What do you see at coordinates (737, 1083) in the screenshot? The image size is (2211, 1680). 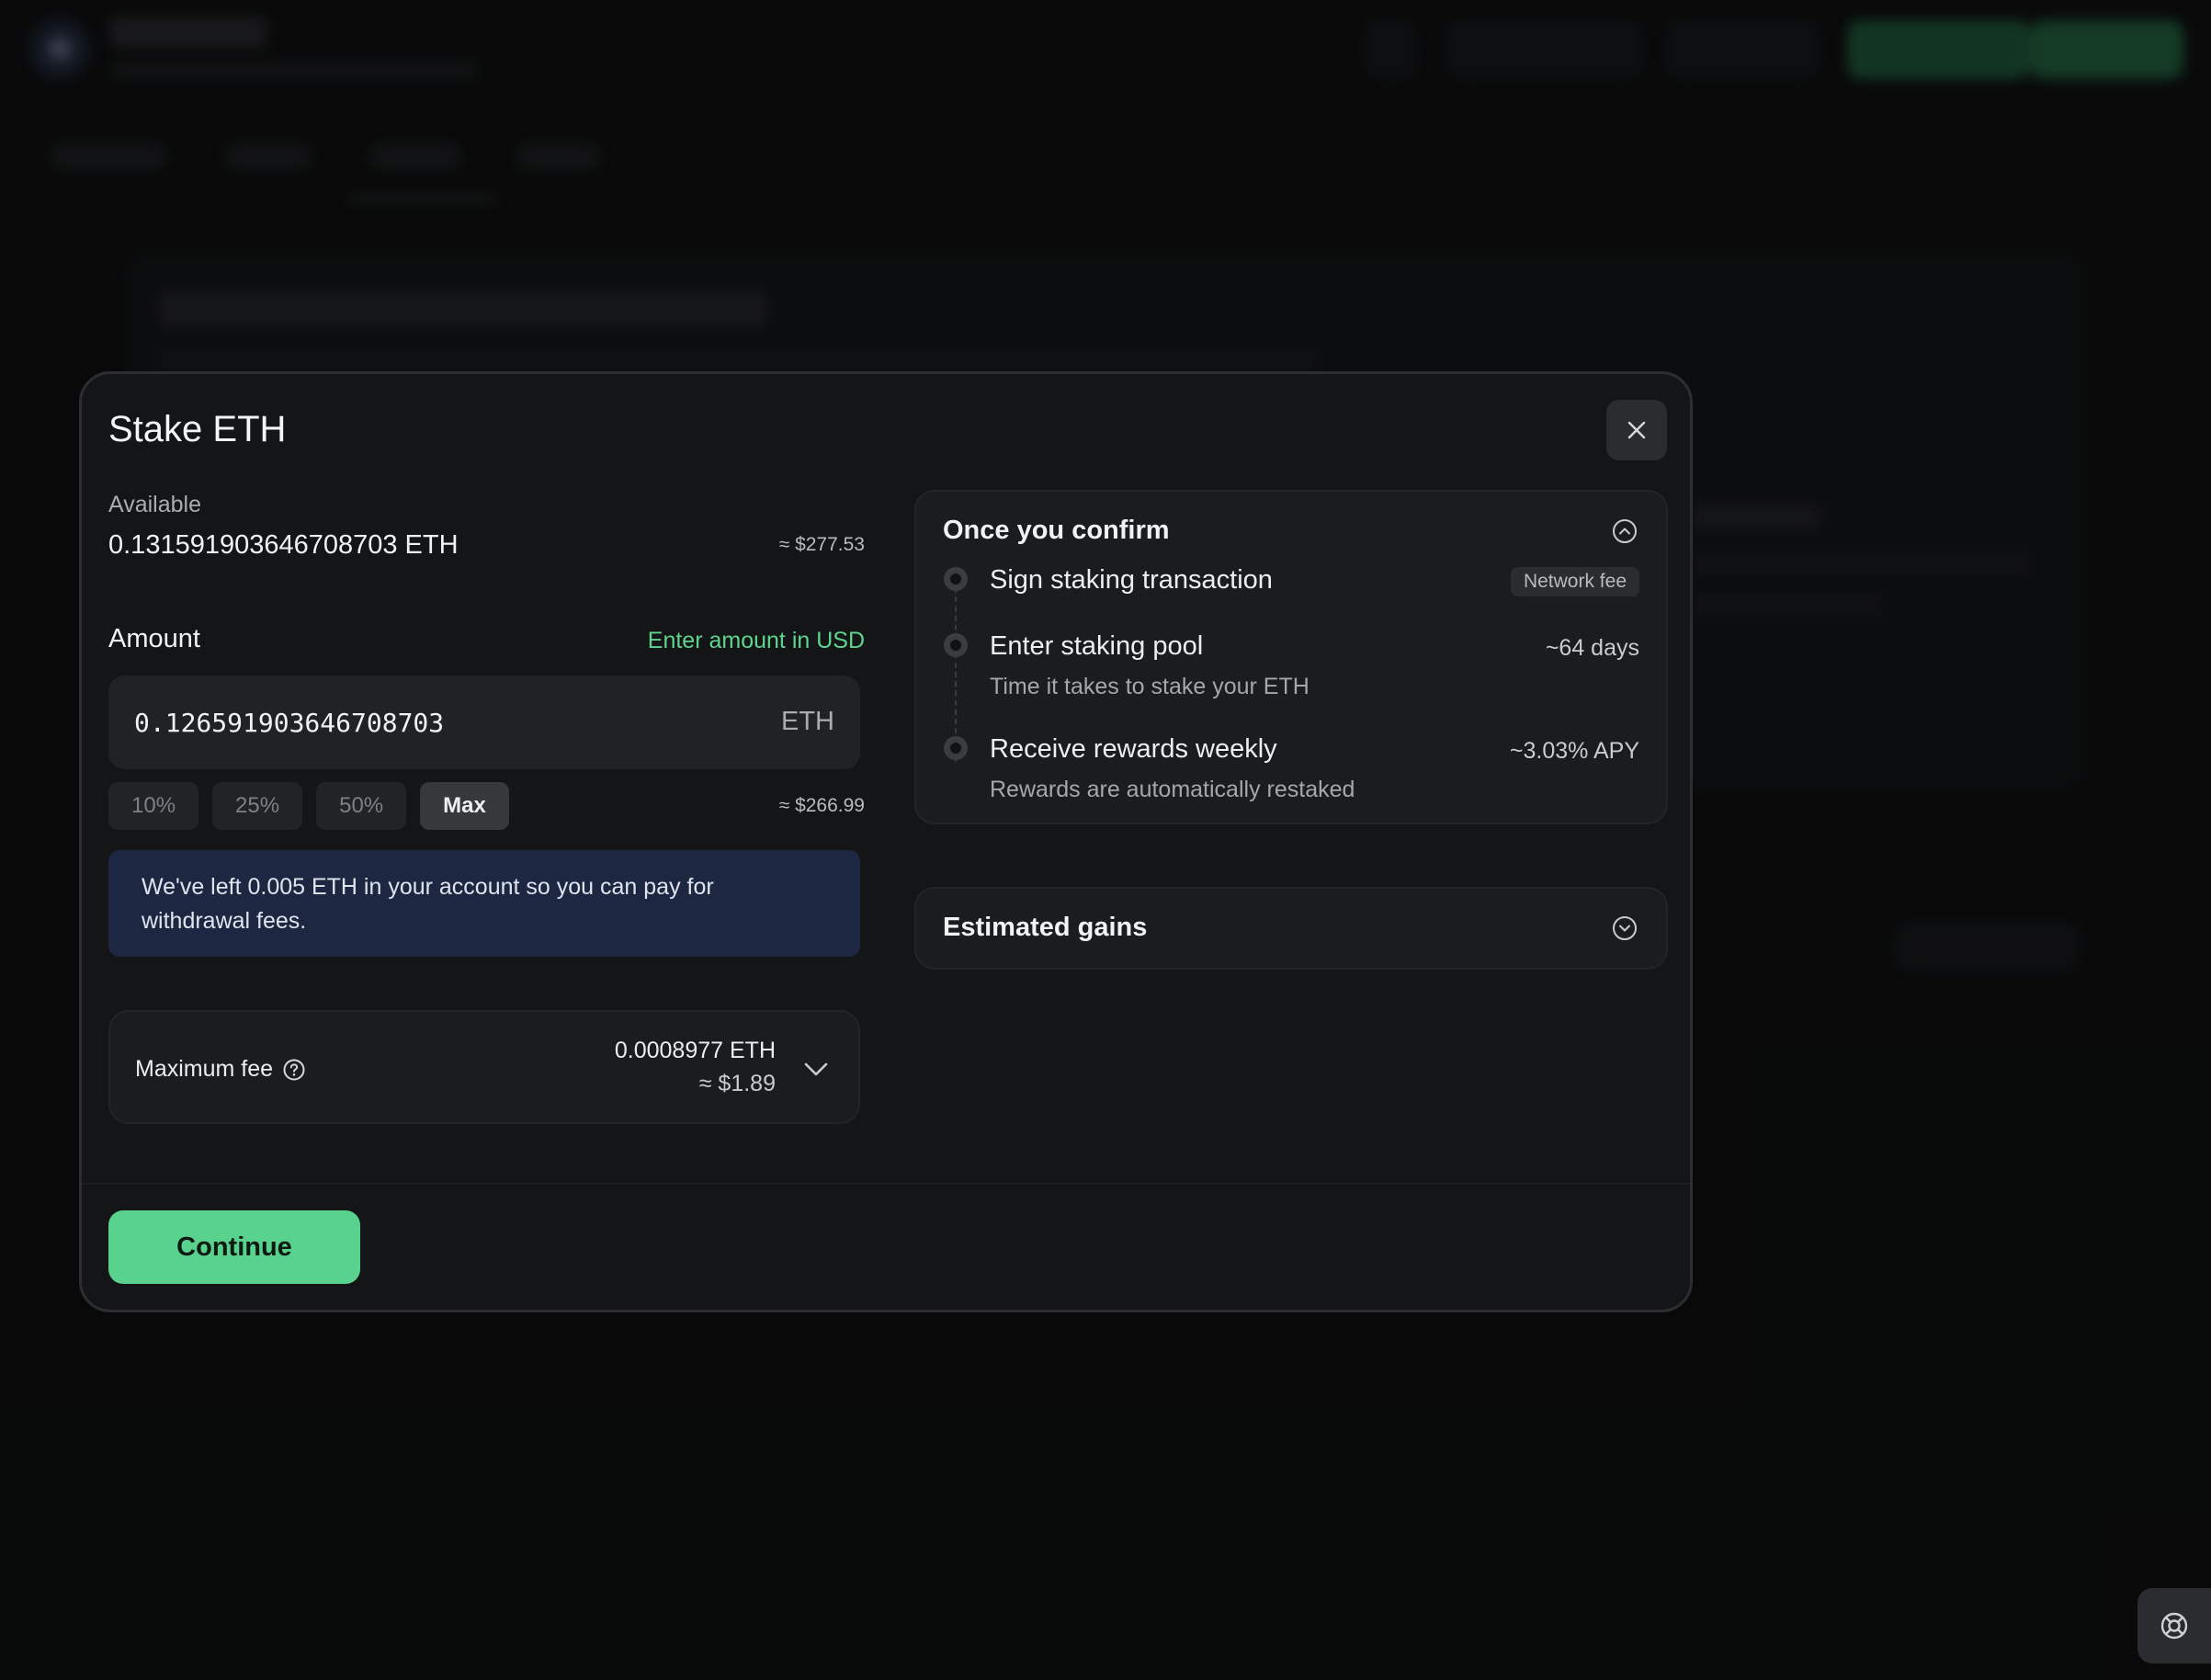 I see `maximum-fee-usd: ≈ $1.89` at bounding box center [737, 1083].